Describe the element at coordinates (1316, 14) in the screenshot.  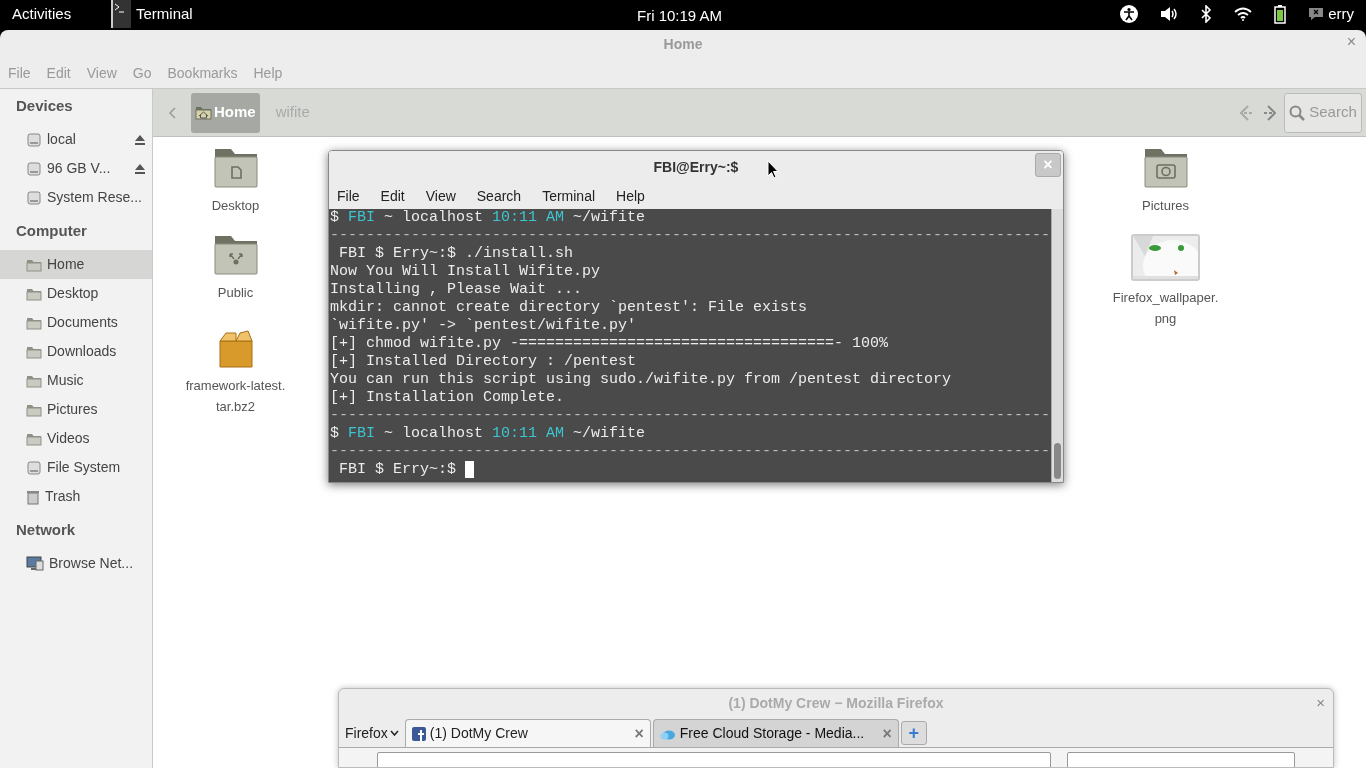
I see `chat-icon` at that location.